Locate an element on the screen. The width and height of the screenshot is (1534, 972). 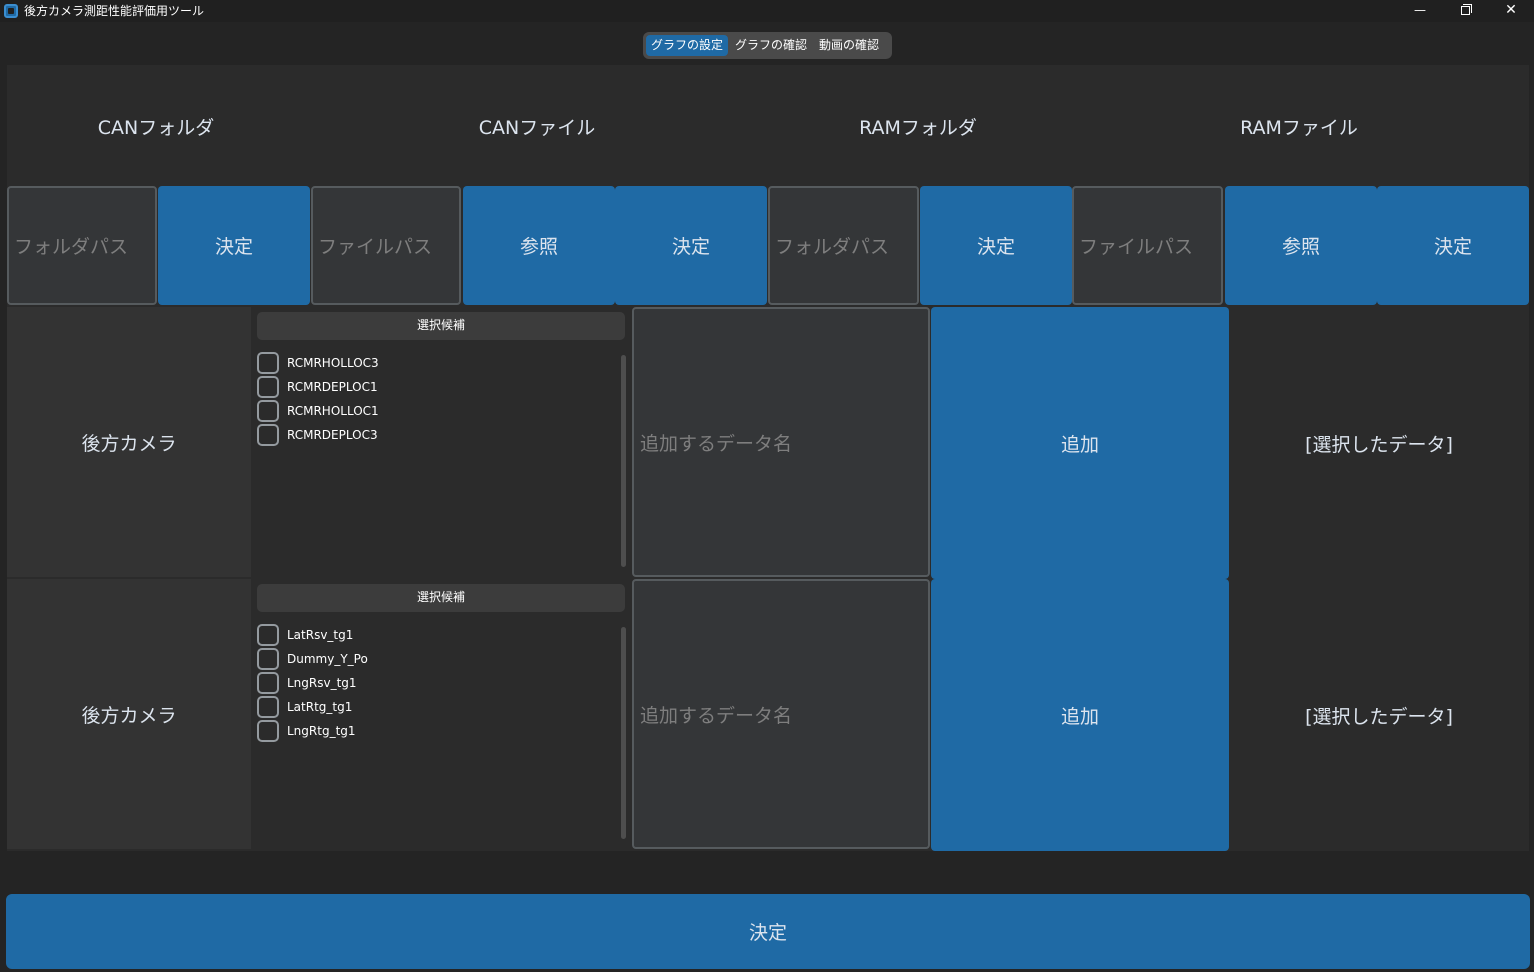
can-file-heading: CANファイル is located at coordinates (537, 128).